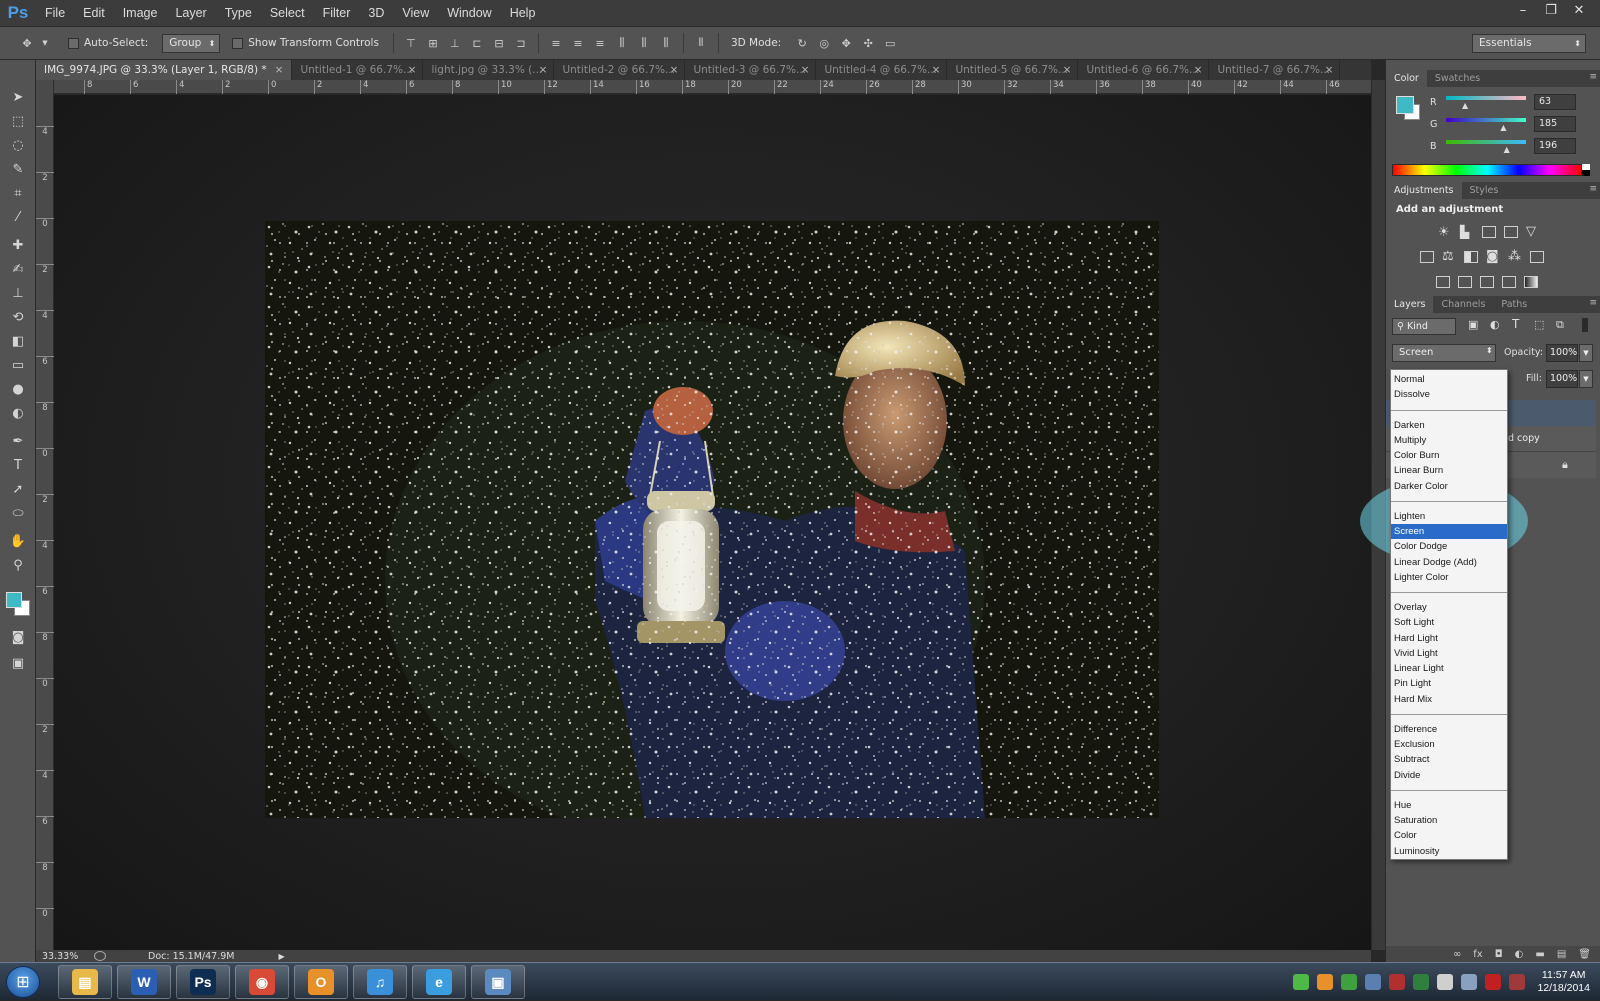  Describe the element at coordinates (23, 982) in the screenshot. I see `start-button: ⊞` at that location.